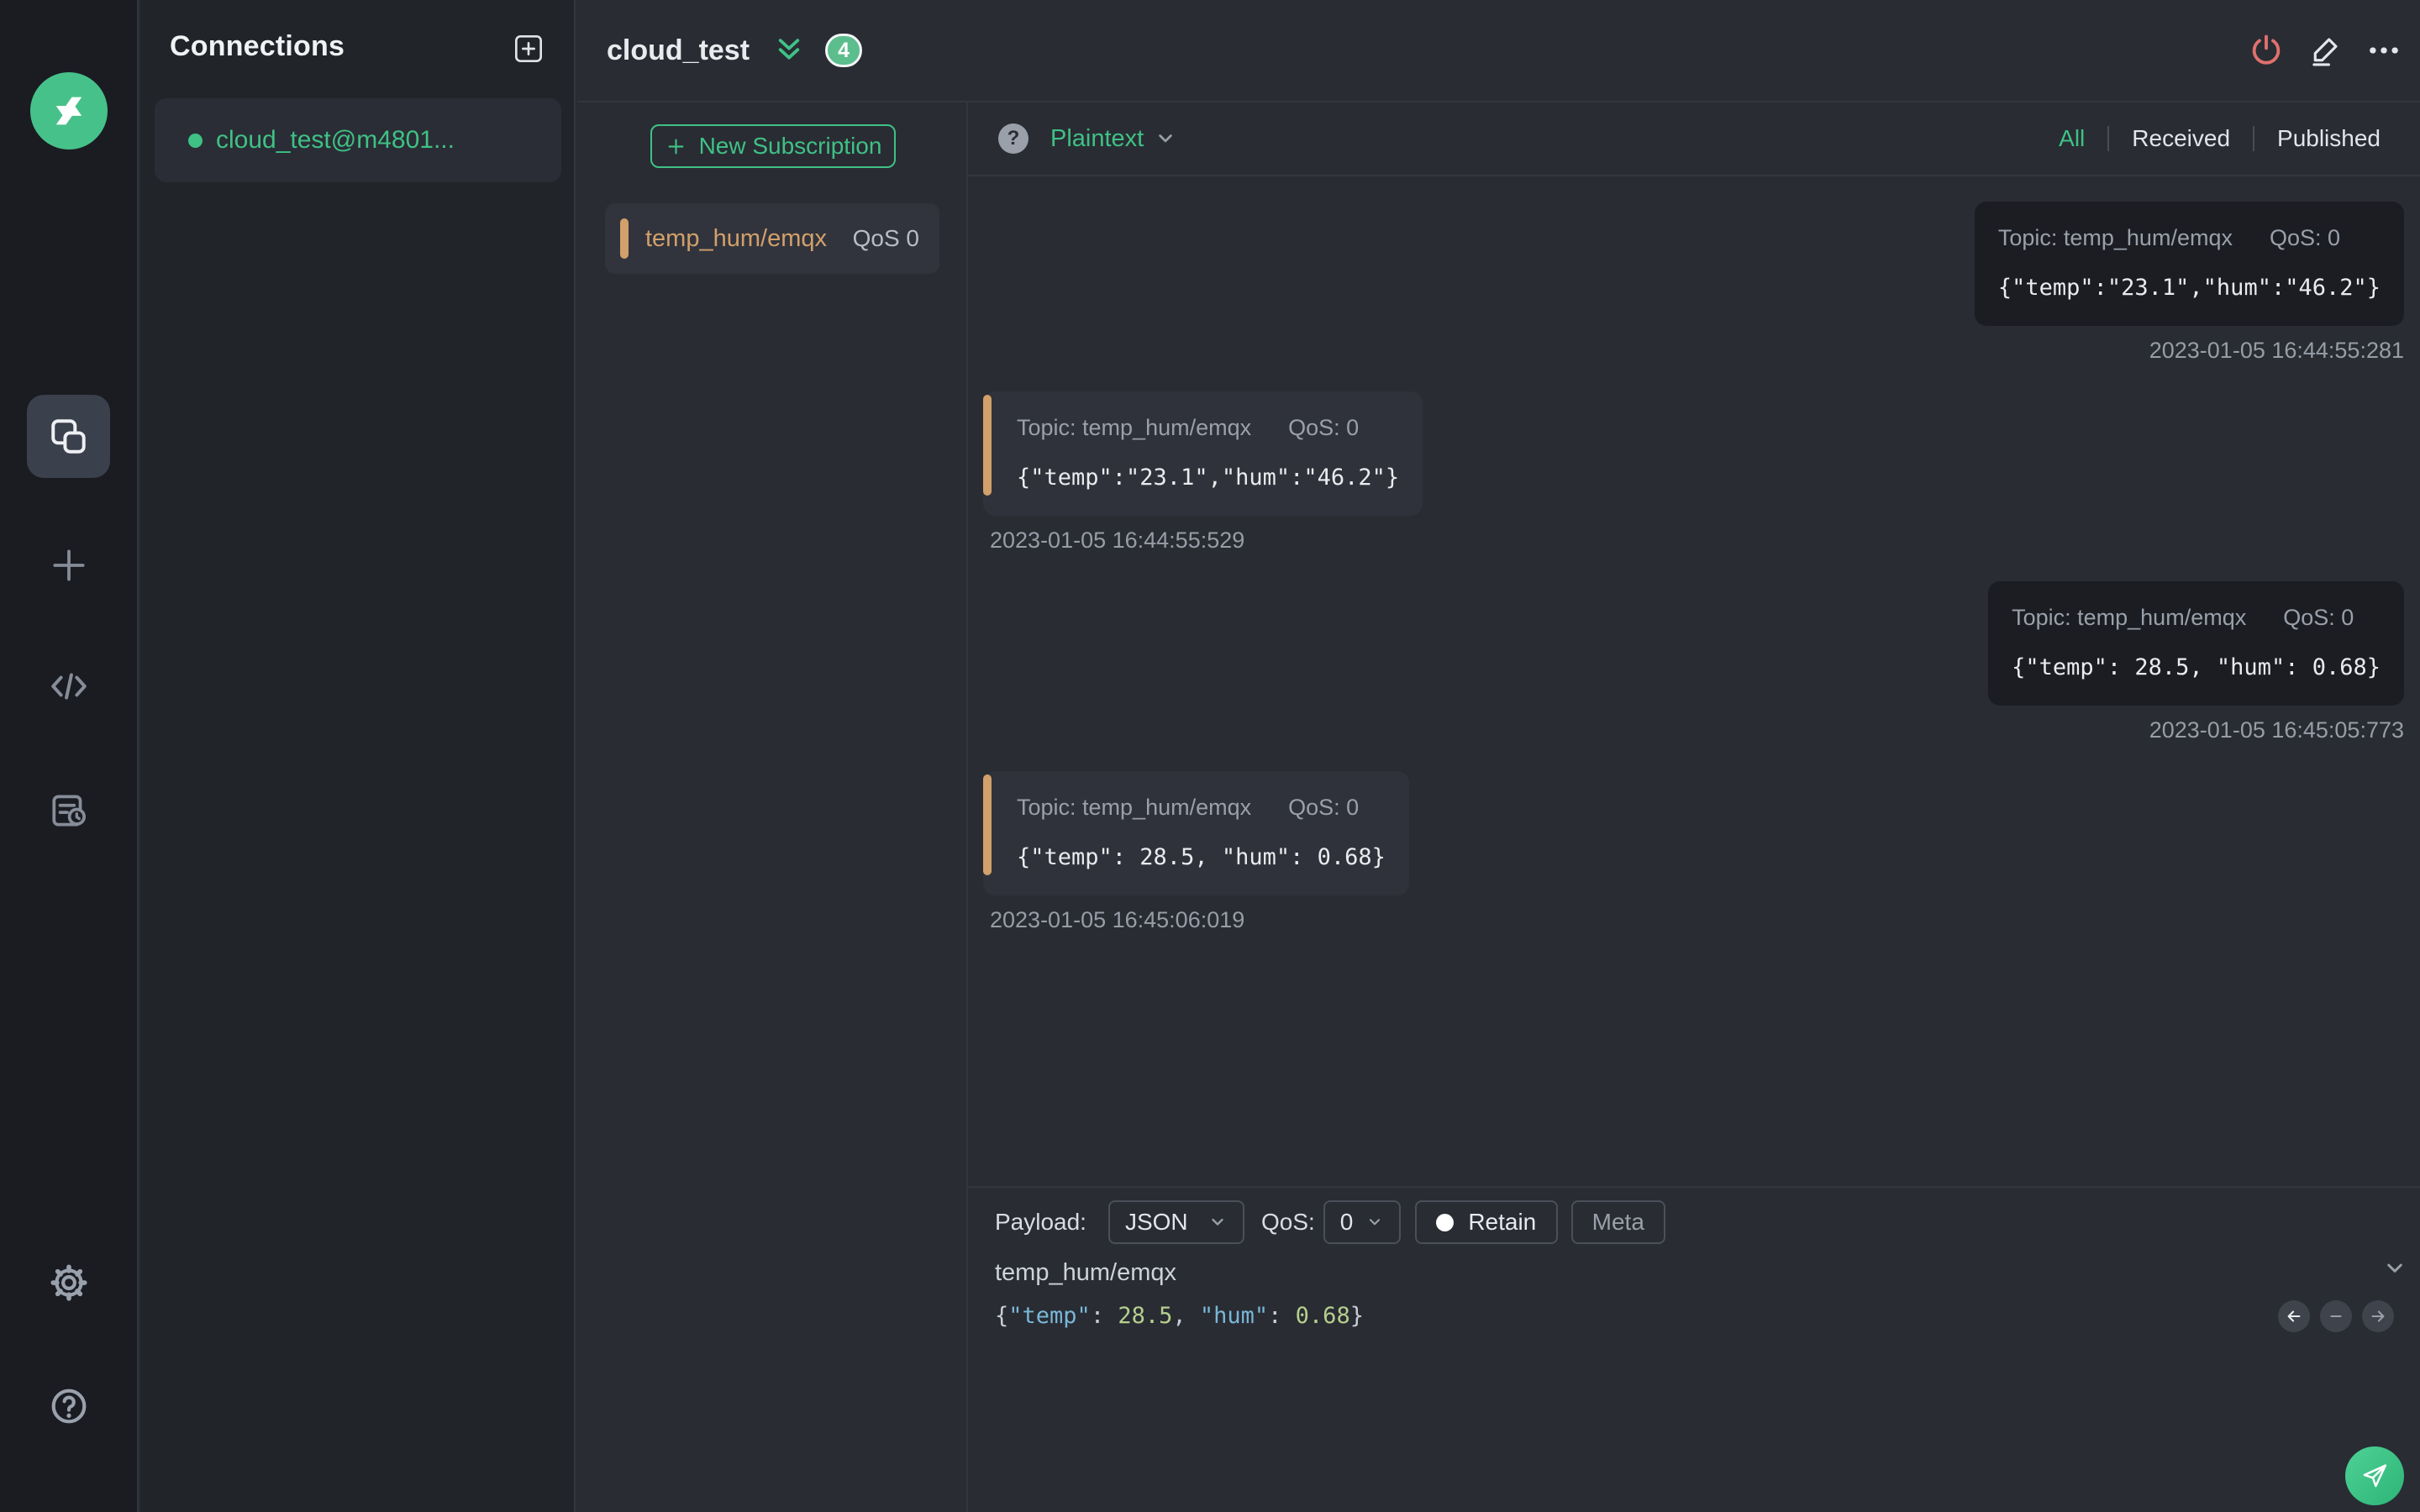 Image resolution: width=2420 pixels, height=1512 pixels. What do you see at coordinates (678, 50) in the screenshot?
I see `connection-title: cloud_test` at bounding box center [678, 50].